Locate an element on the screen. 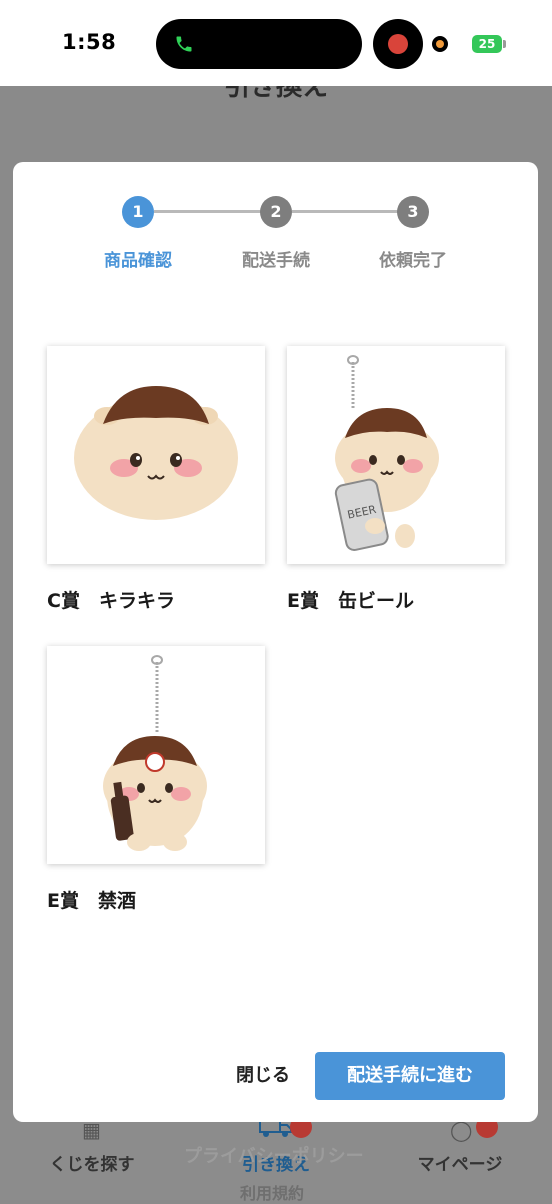 The image size is (552, 1204). close-button: 閉じる is located at coordinates (263, 1076).